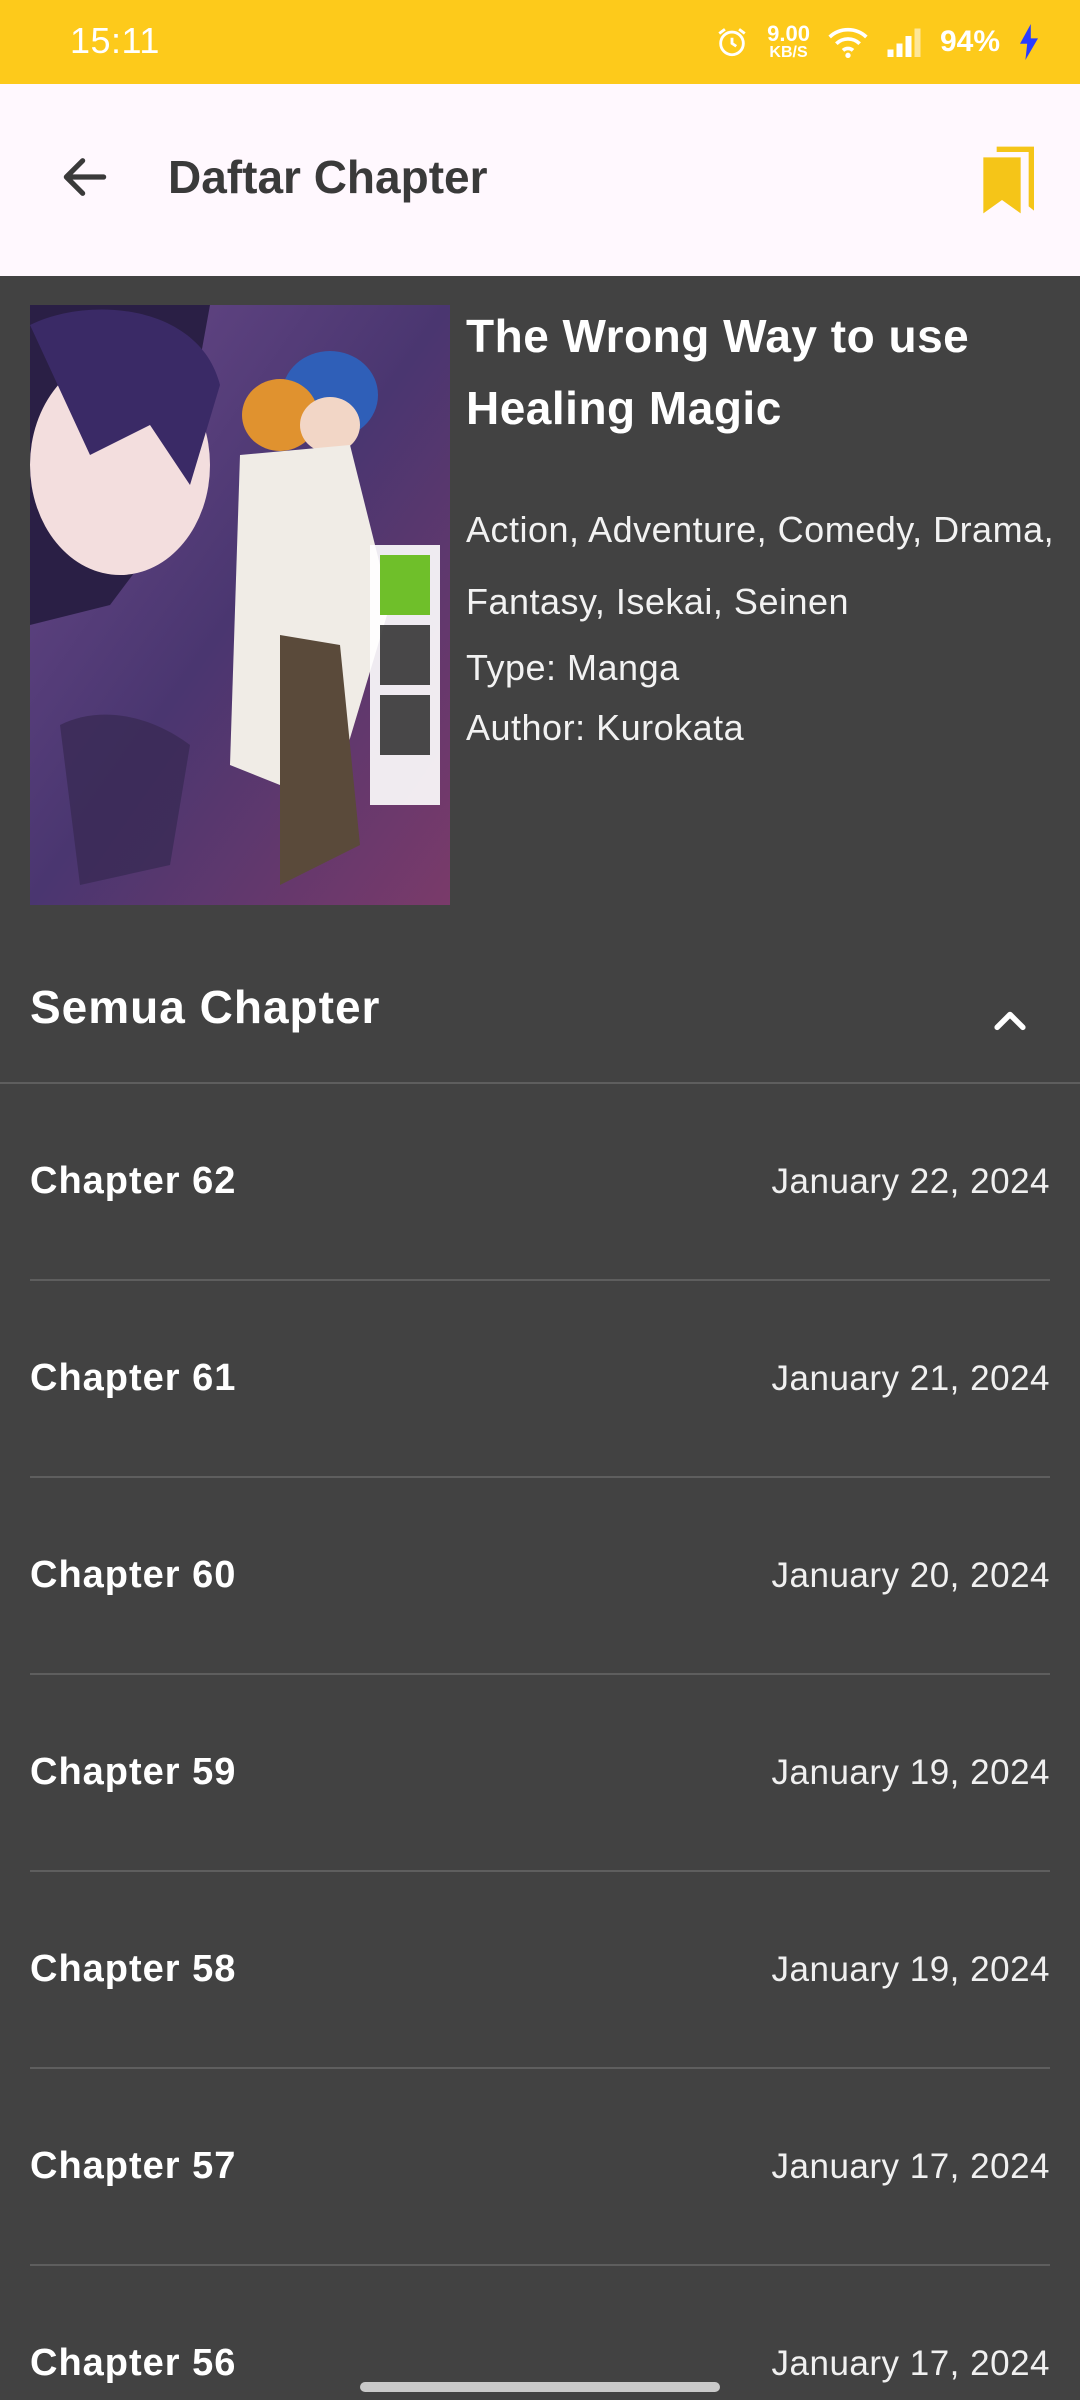 The height and width of the screenshot is (2400, 1080). I want to click on chapter-row: Chapter 59 January 19, 2024, so click(540, 1773).